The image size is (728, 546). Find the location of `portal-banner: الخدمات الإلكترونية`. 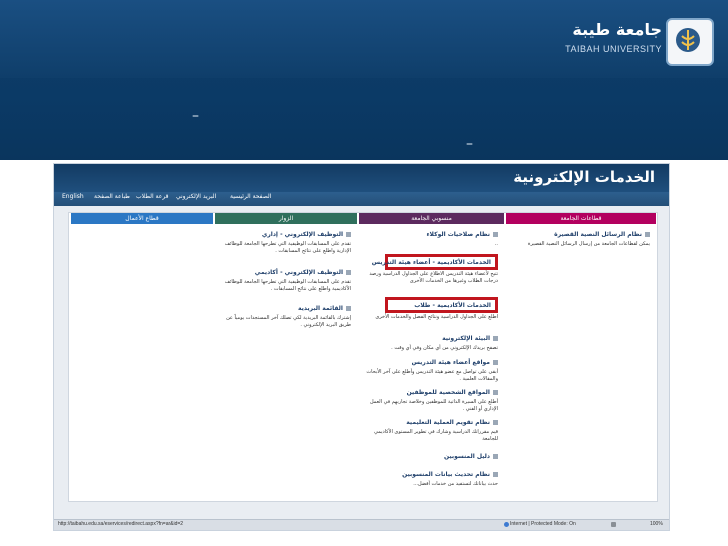

portal-banner: الخدمات الإلكترونية is located at coordinates (361, 178).